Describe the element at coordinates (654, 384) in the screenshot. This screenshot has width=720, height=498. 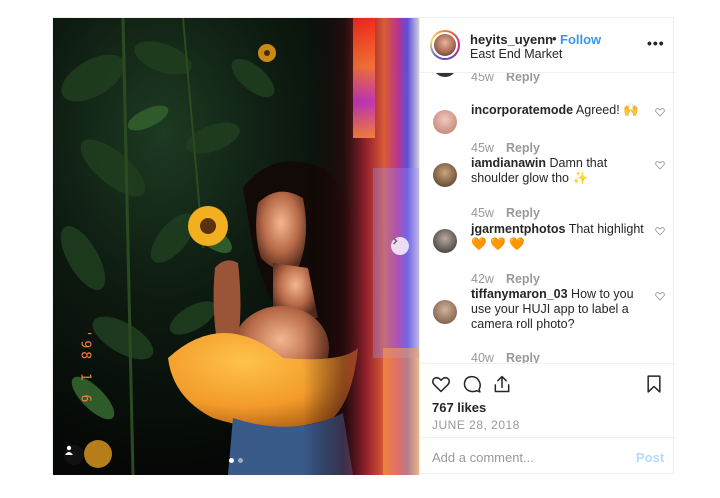
I see `save-icon` at that location.